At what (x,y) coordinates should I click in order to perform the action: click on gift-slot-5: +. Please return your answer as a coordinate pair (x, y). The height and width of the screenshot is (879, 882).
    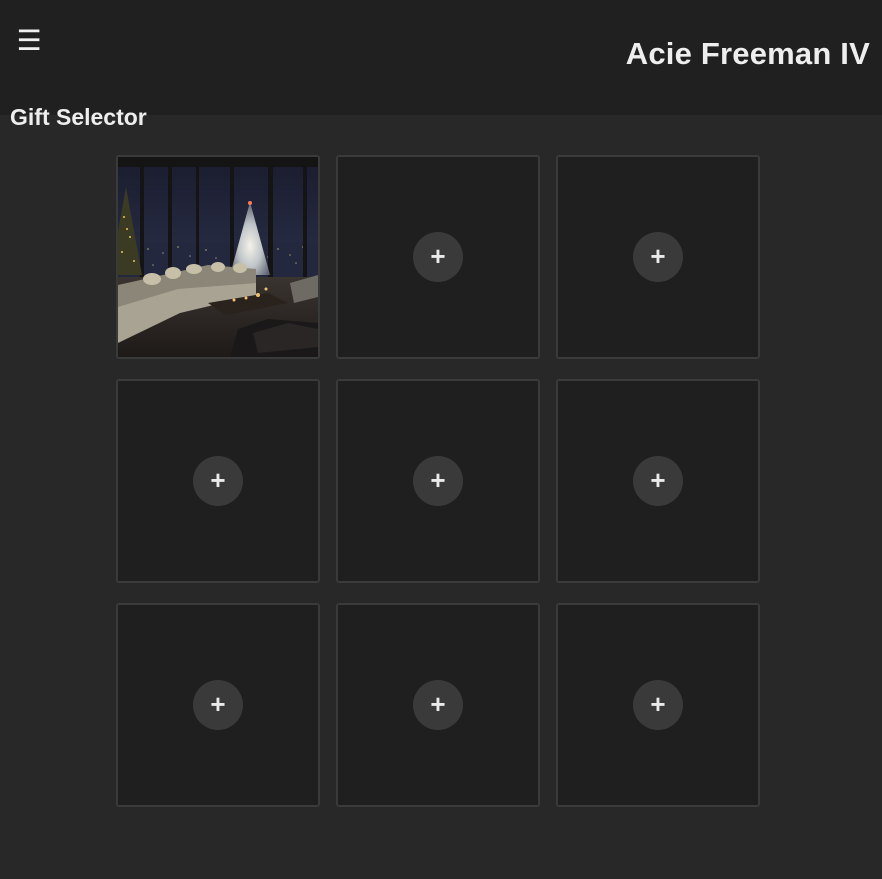
    Looking at the image, I should click on (438, 481).